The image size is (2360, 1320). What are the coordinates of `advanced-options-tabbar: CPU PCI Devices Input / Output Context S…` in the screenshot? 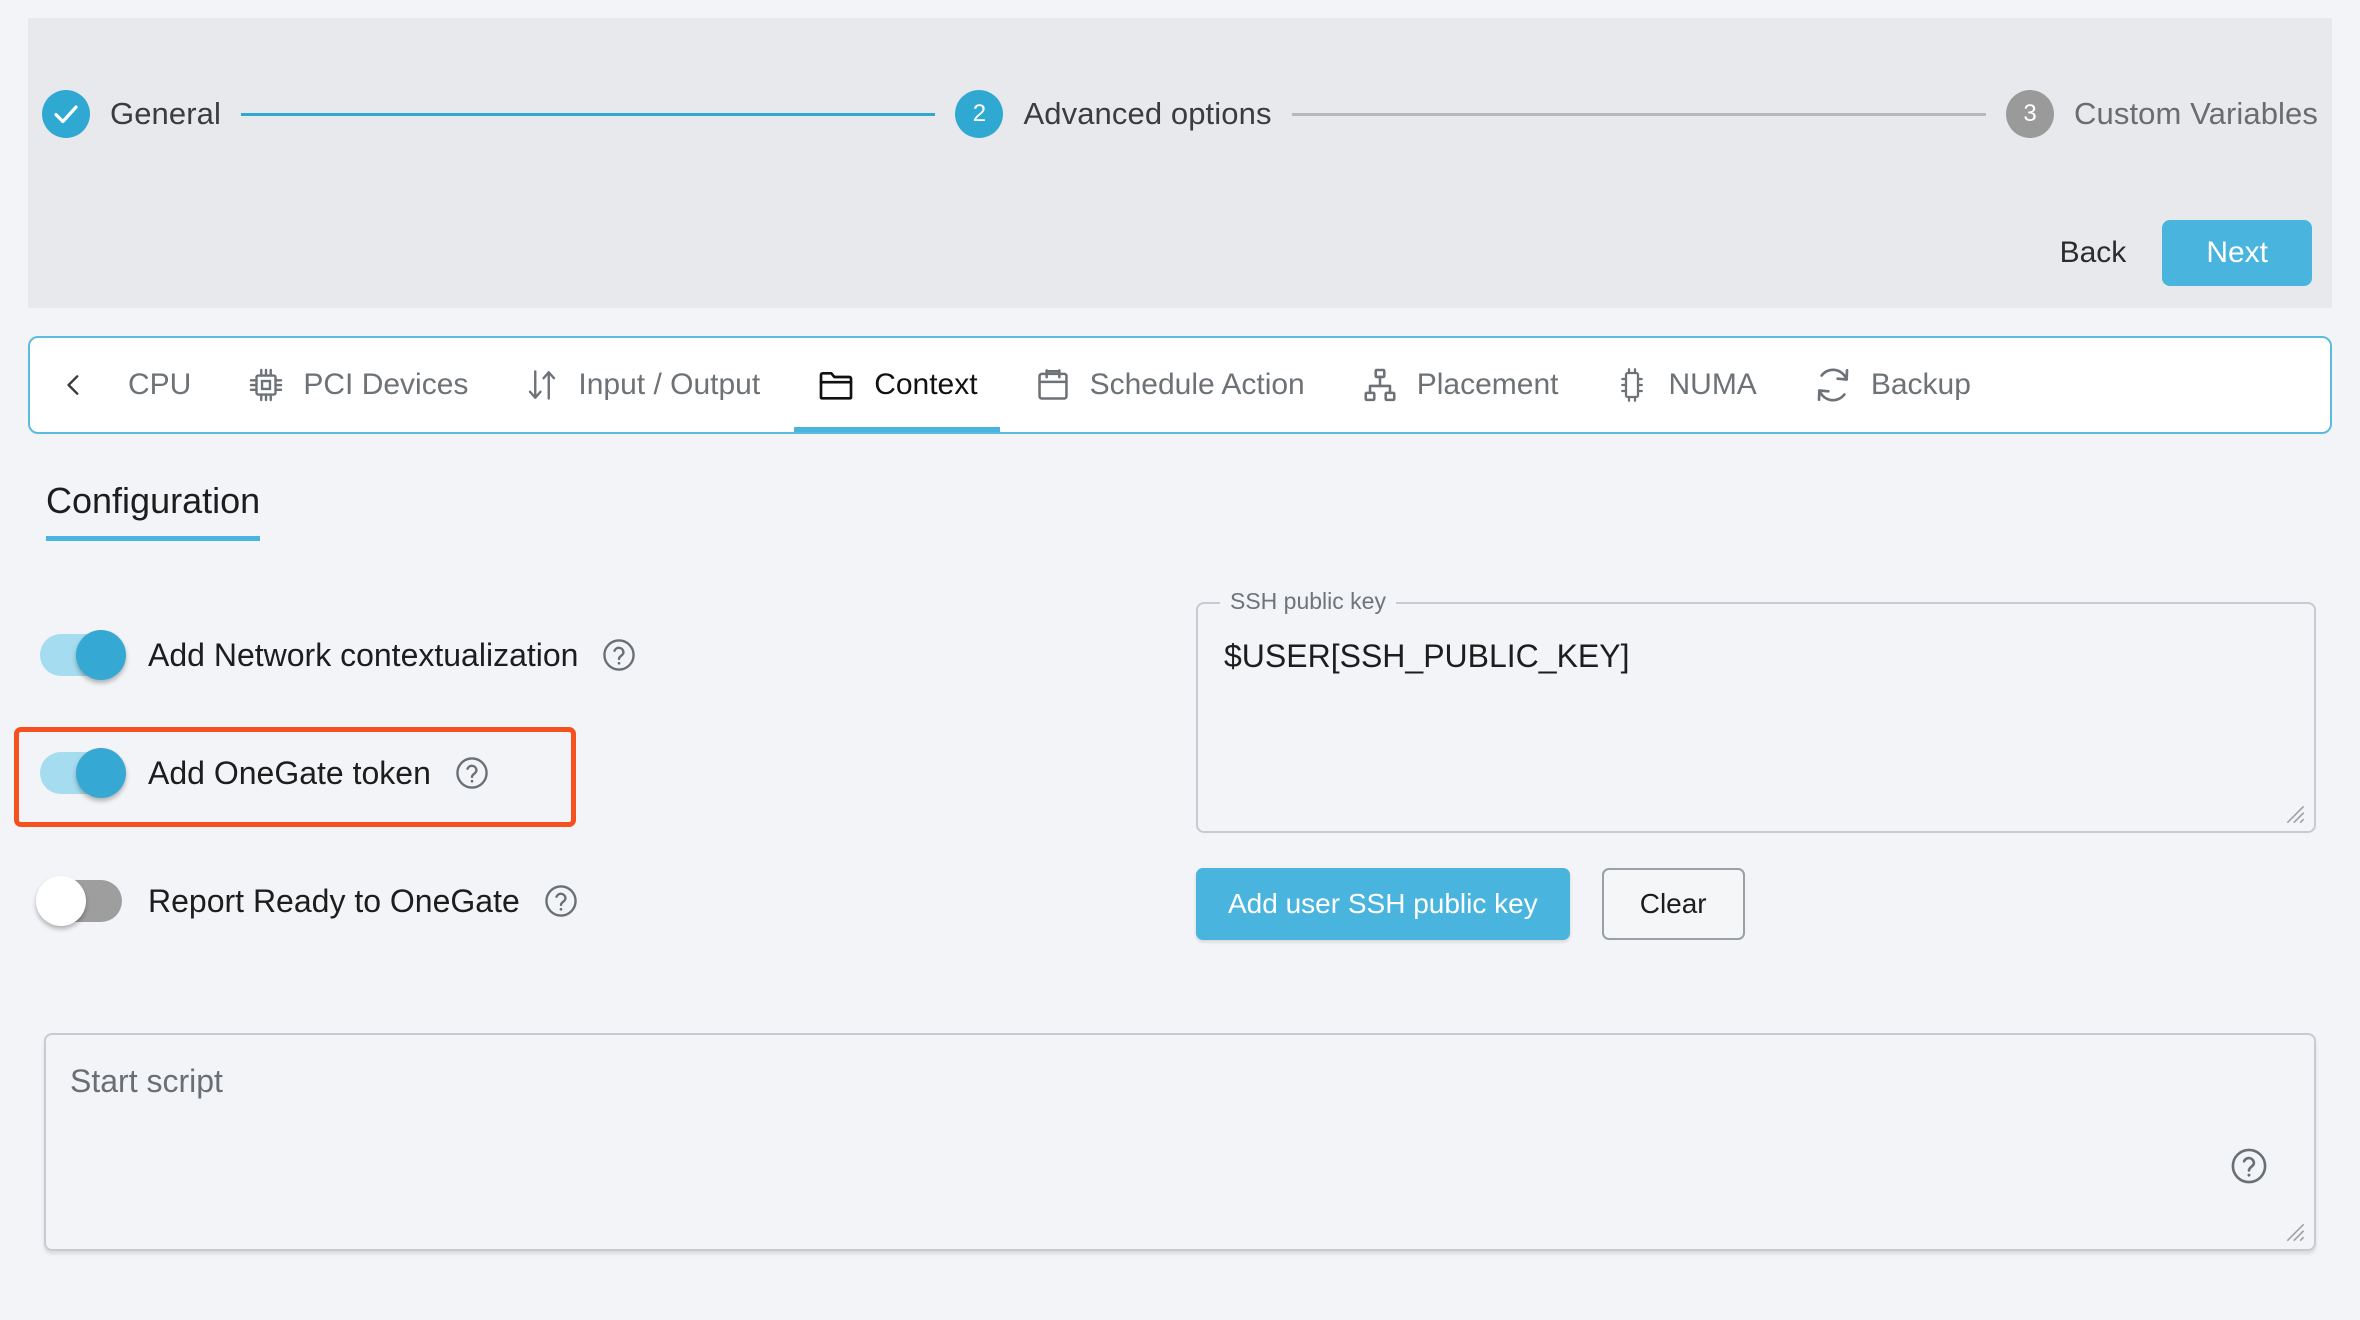 It's located at (1180, 385).